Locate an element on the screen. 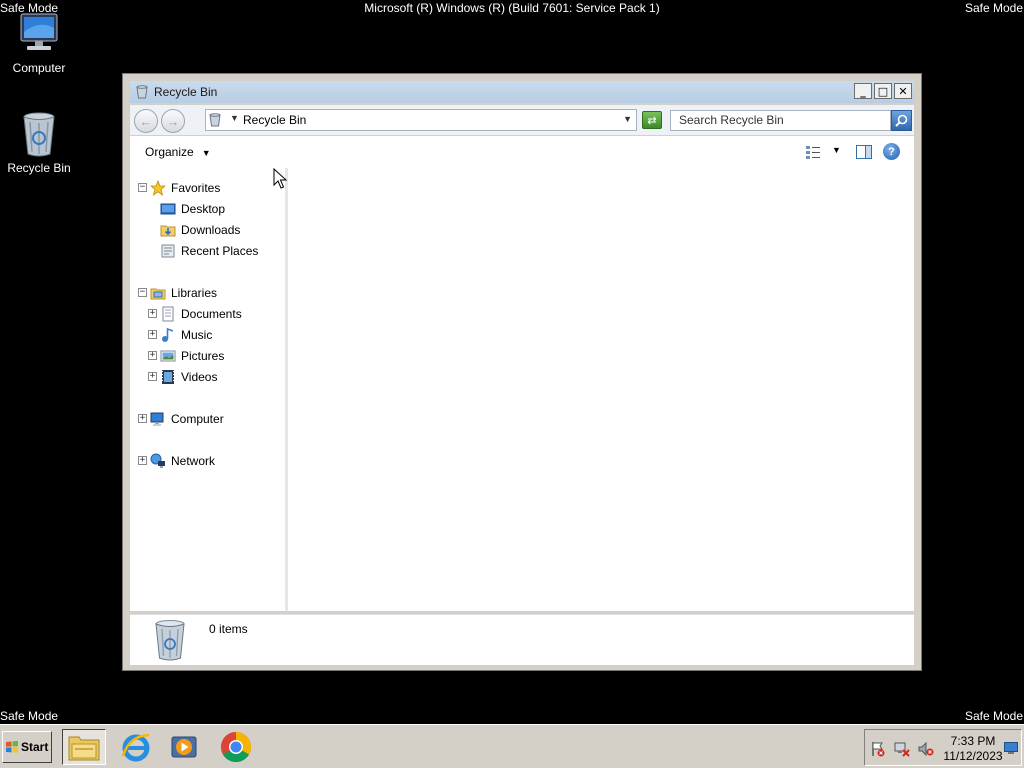  clock-time: 7:33 PM is located at coordinates (973, 741).